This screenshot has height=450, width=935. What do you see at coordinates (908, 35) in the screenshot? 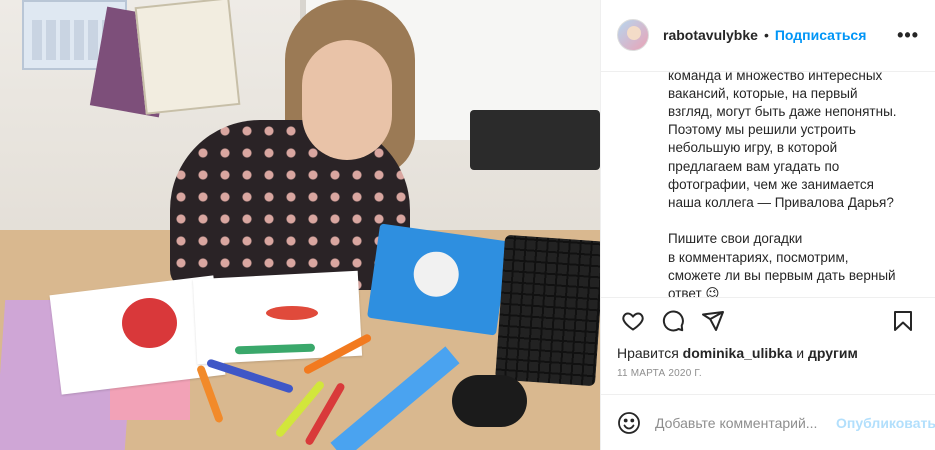
I see `more-options-icon: •••` at bounding box center [908, 35].